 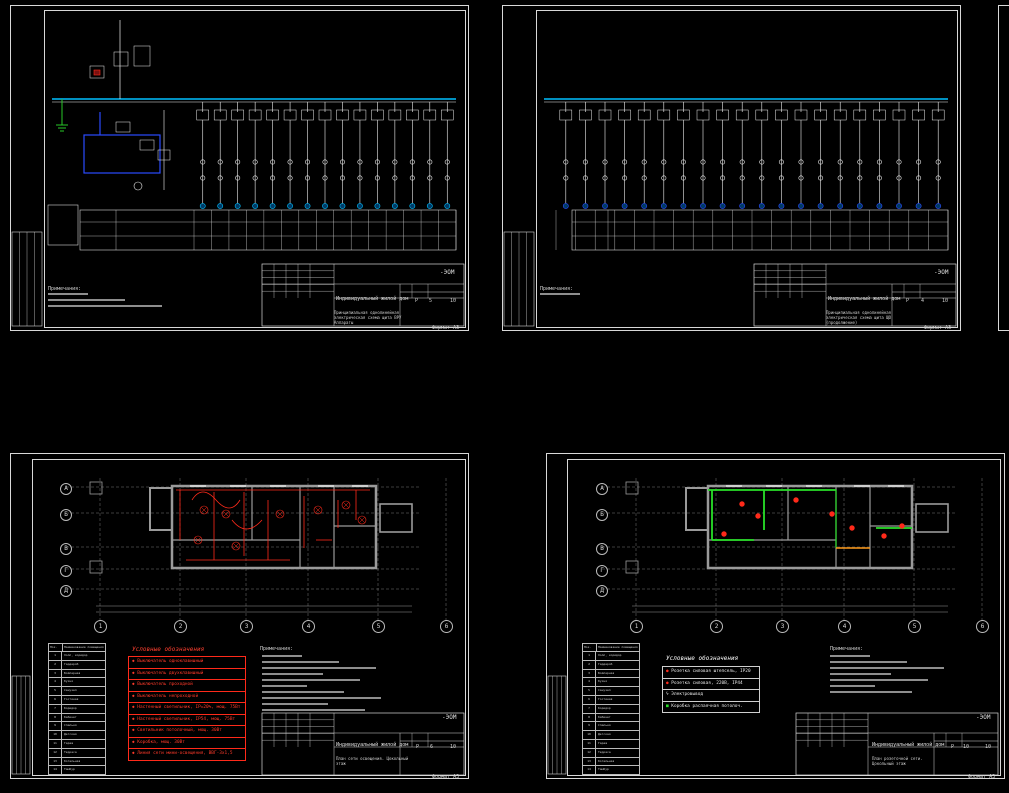 What do you see at coordinates (186, 719) in the screenshot?
I see `lighting-legend-label: Настенный светильник, IP54, мощ. 75Вт` at bounding box center [186, 719].